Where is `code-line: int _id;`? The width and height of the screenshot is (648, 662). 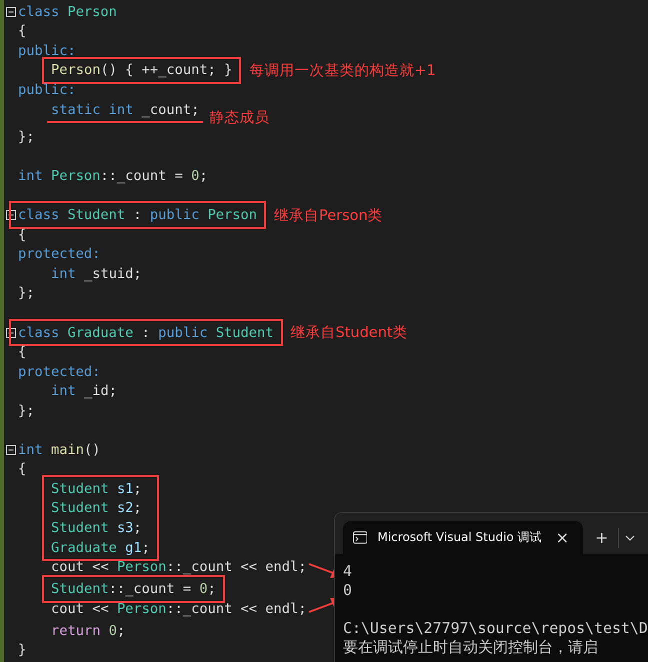 code-line: int _id; is located at coordinates (84, 391).